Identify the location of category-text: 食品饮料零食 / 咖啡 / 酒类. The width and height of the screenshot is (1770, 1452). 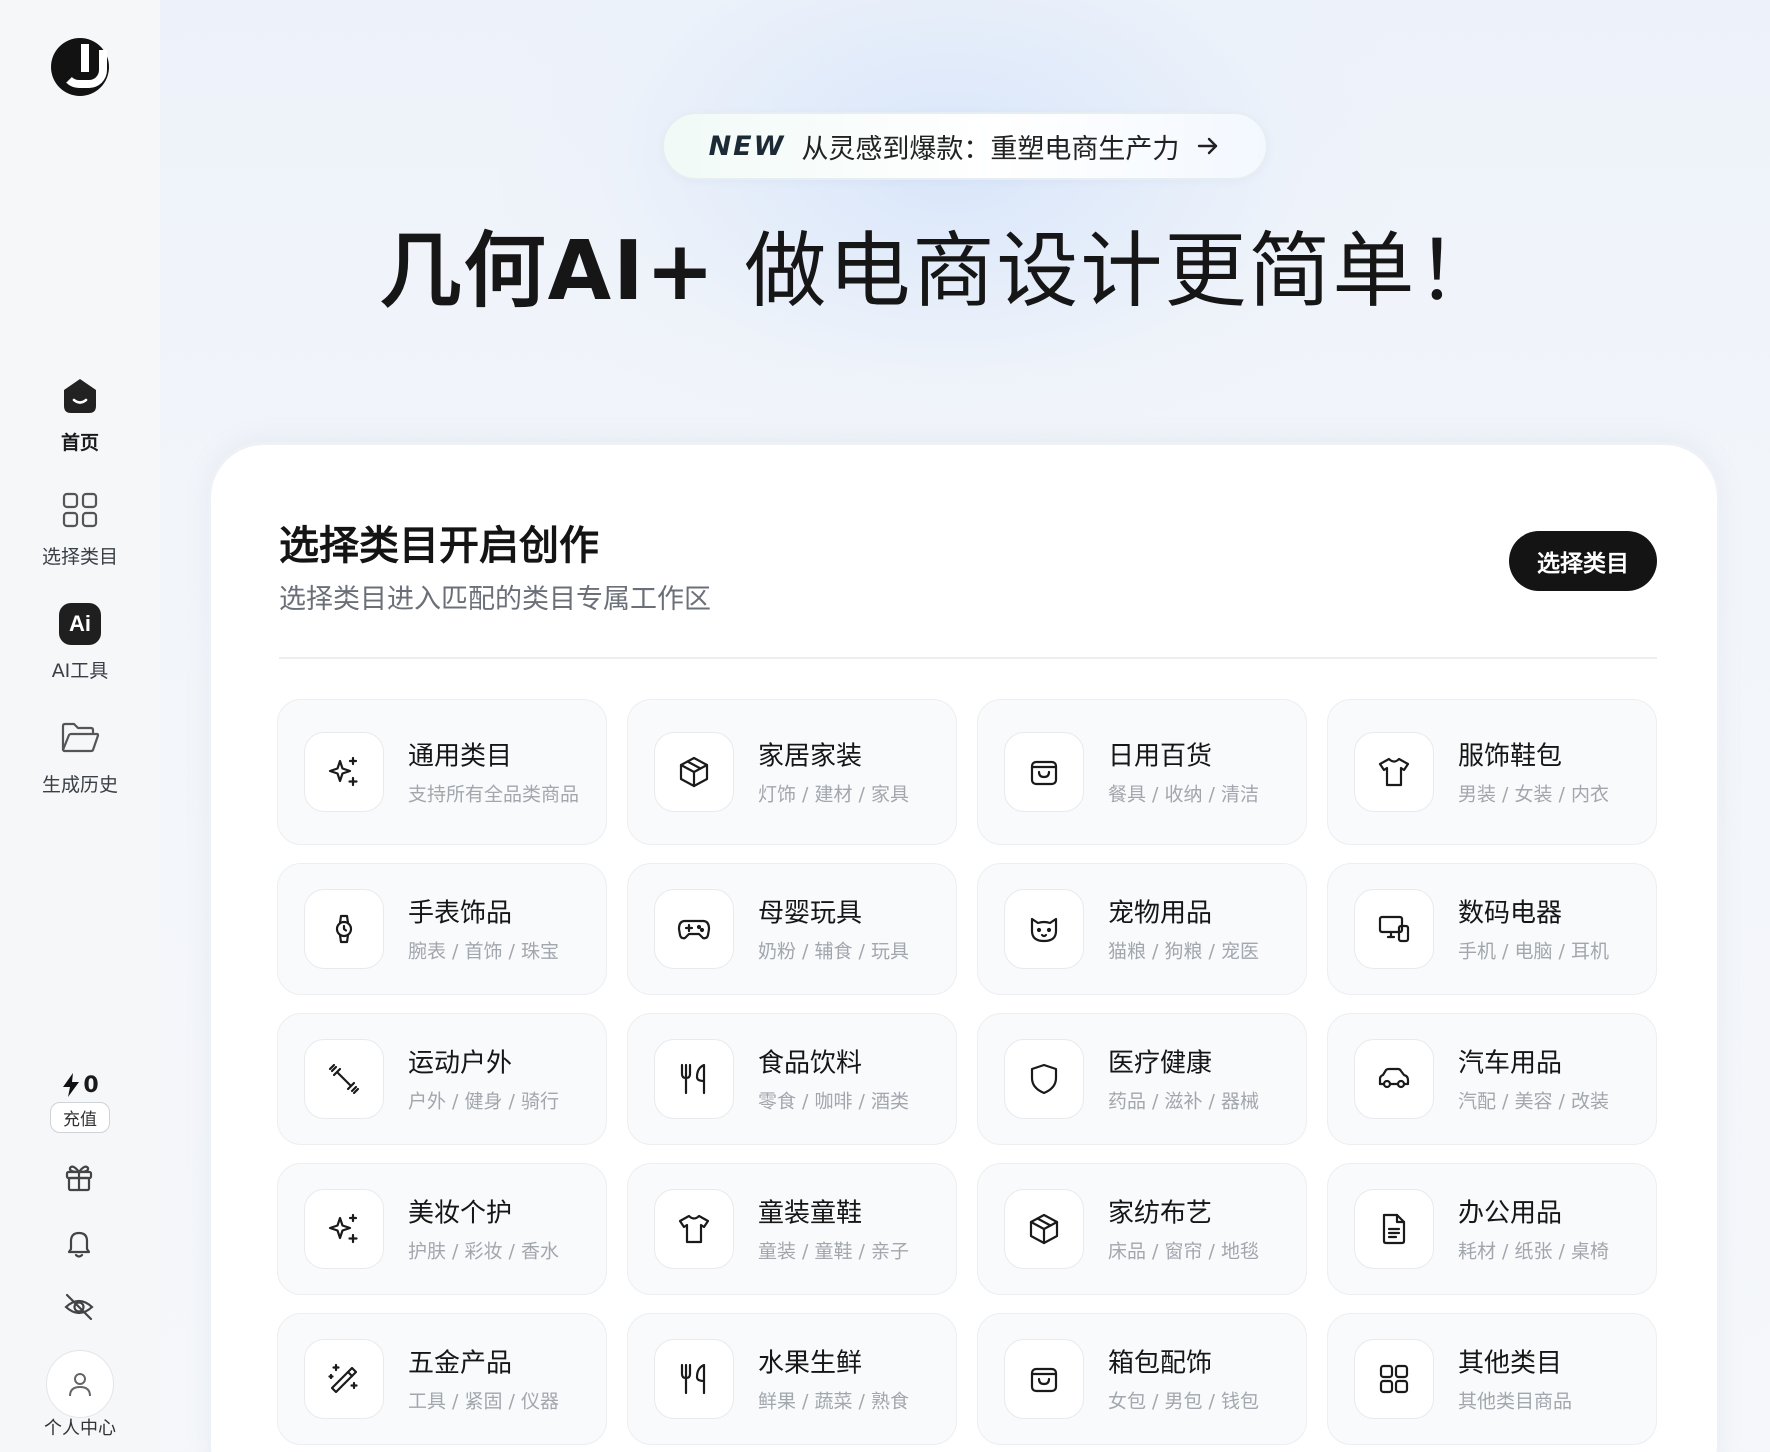
(845, 1079).